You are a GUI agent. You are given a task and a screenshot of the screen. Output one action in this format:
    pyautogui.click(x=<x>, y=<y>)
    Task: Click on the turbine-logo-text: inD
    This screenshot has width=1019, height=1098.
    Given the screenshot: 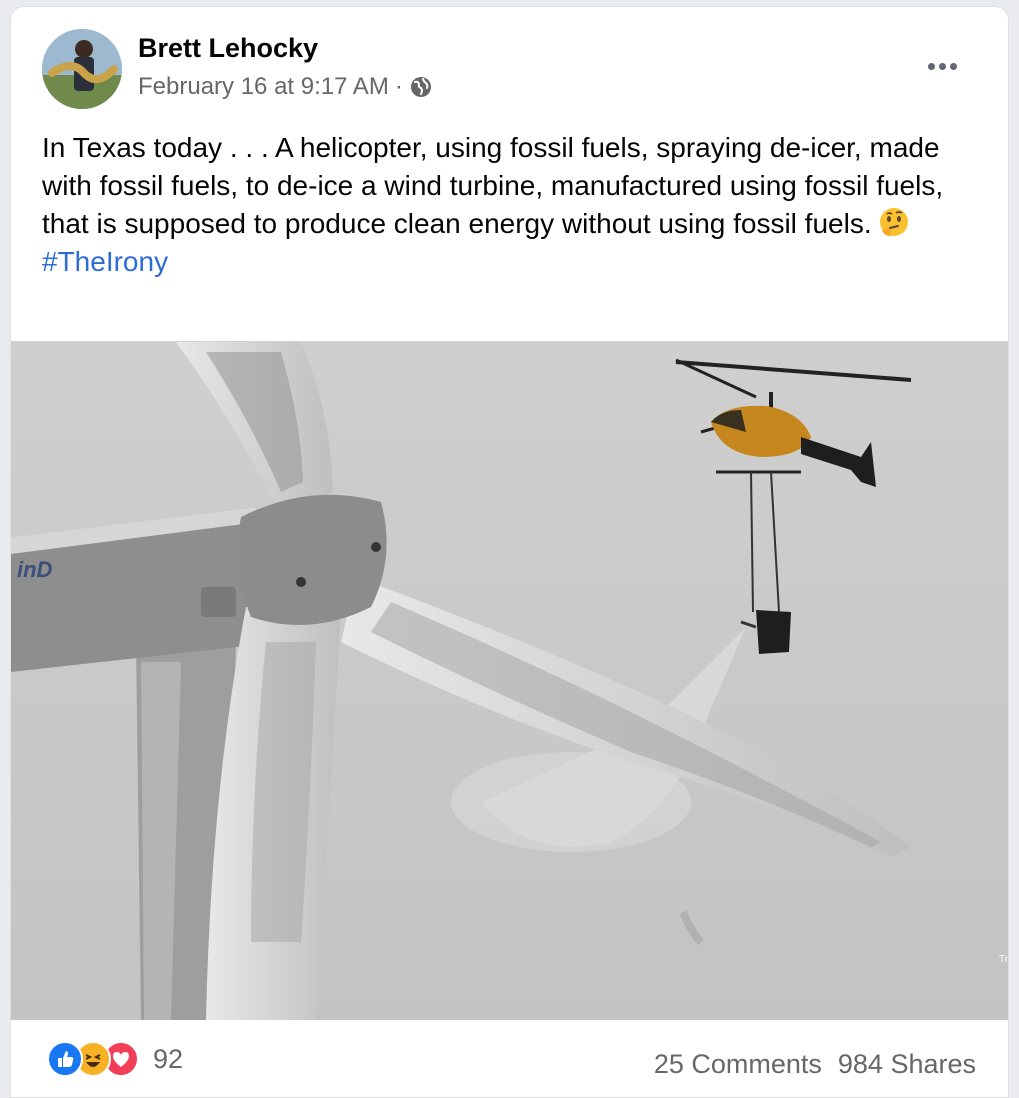 What is the action you would take?
    pyautogui.click(x=35, y=569)
    